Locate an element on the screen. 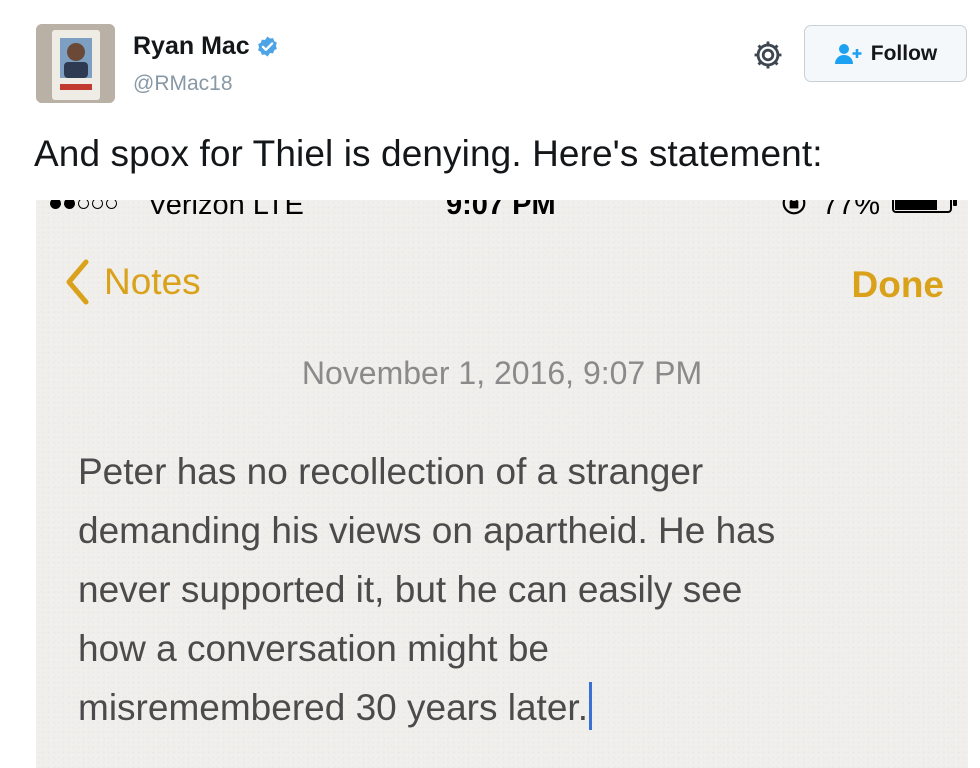 The height and width of the screenshot is (768, 980). follow-button: Follow is located at coordinates (885, 53).